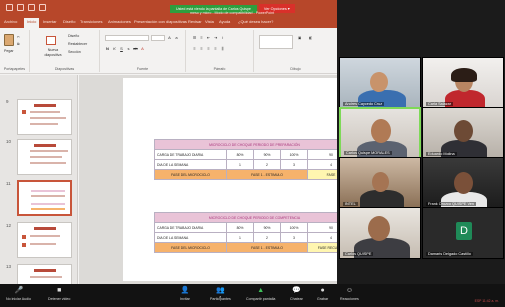 The width and height of the screenshot is (505, 307). What do you see at coordinates (215, 37) in the screenshot?
I see `increase-indent-icon: ⇥` at bounding box center [215, 37].